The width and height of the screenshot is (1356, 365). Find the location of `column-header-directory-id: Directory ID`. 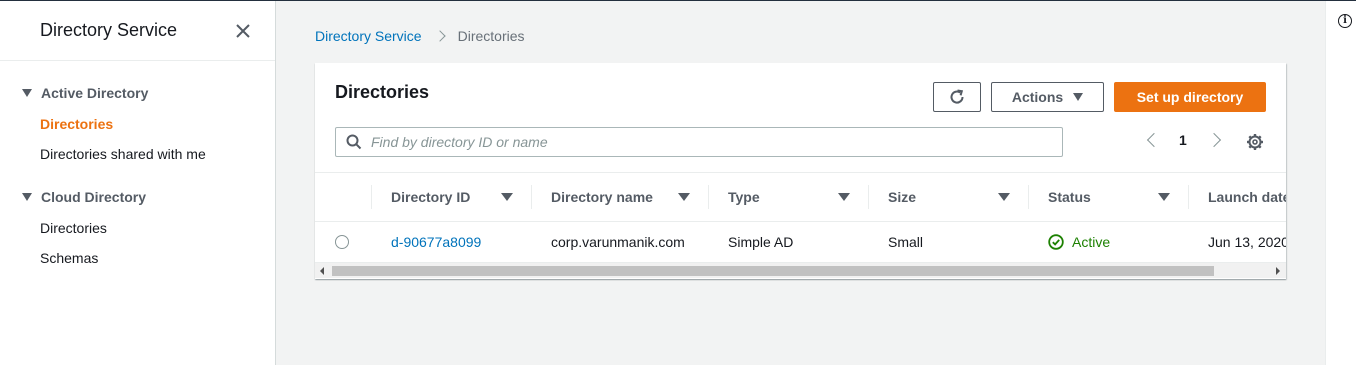

column-header-directory-id: Directory ID is located at coordinates (451, 197).